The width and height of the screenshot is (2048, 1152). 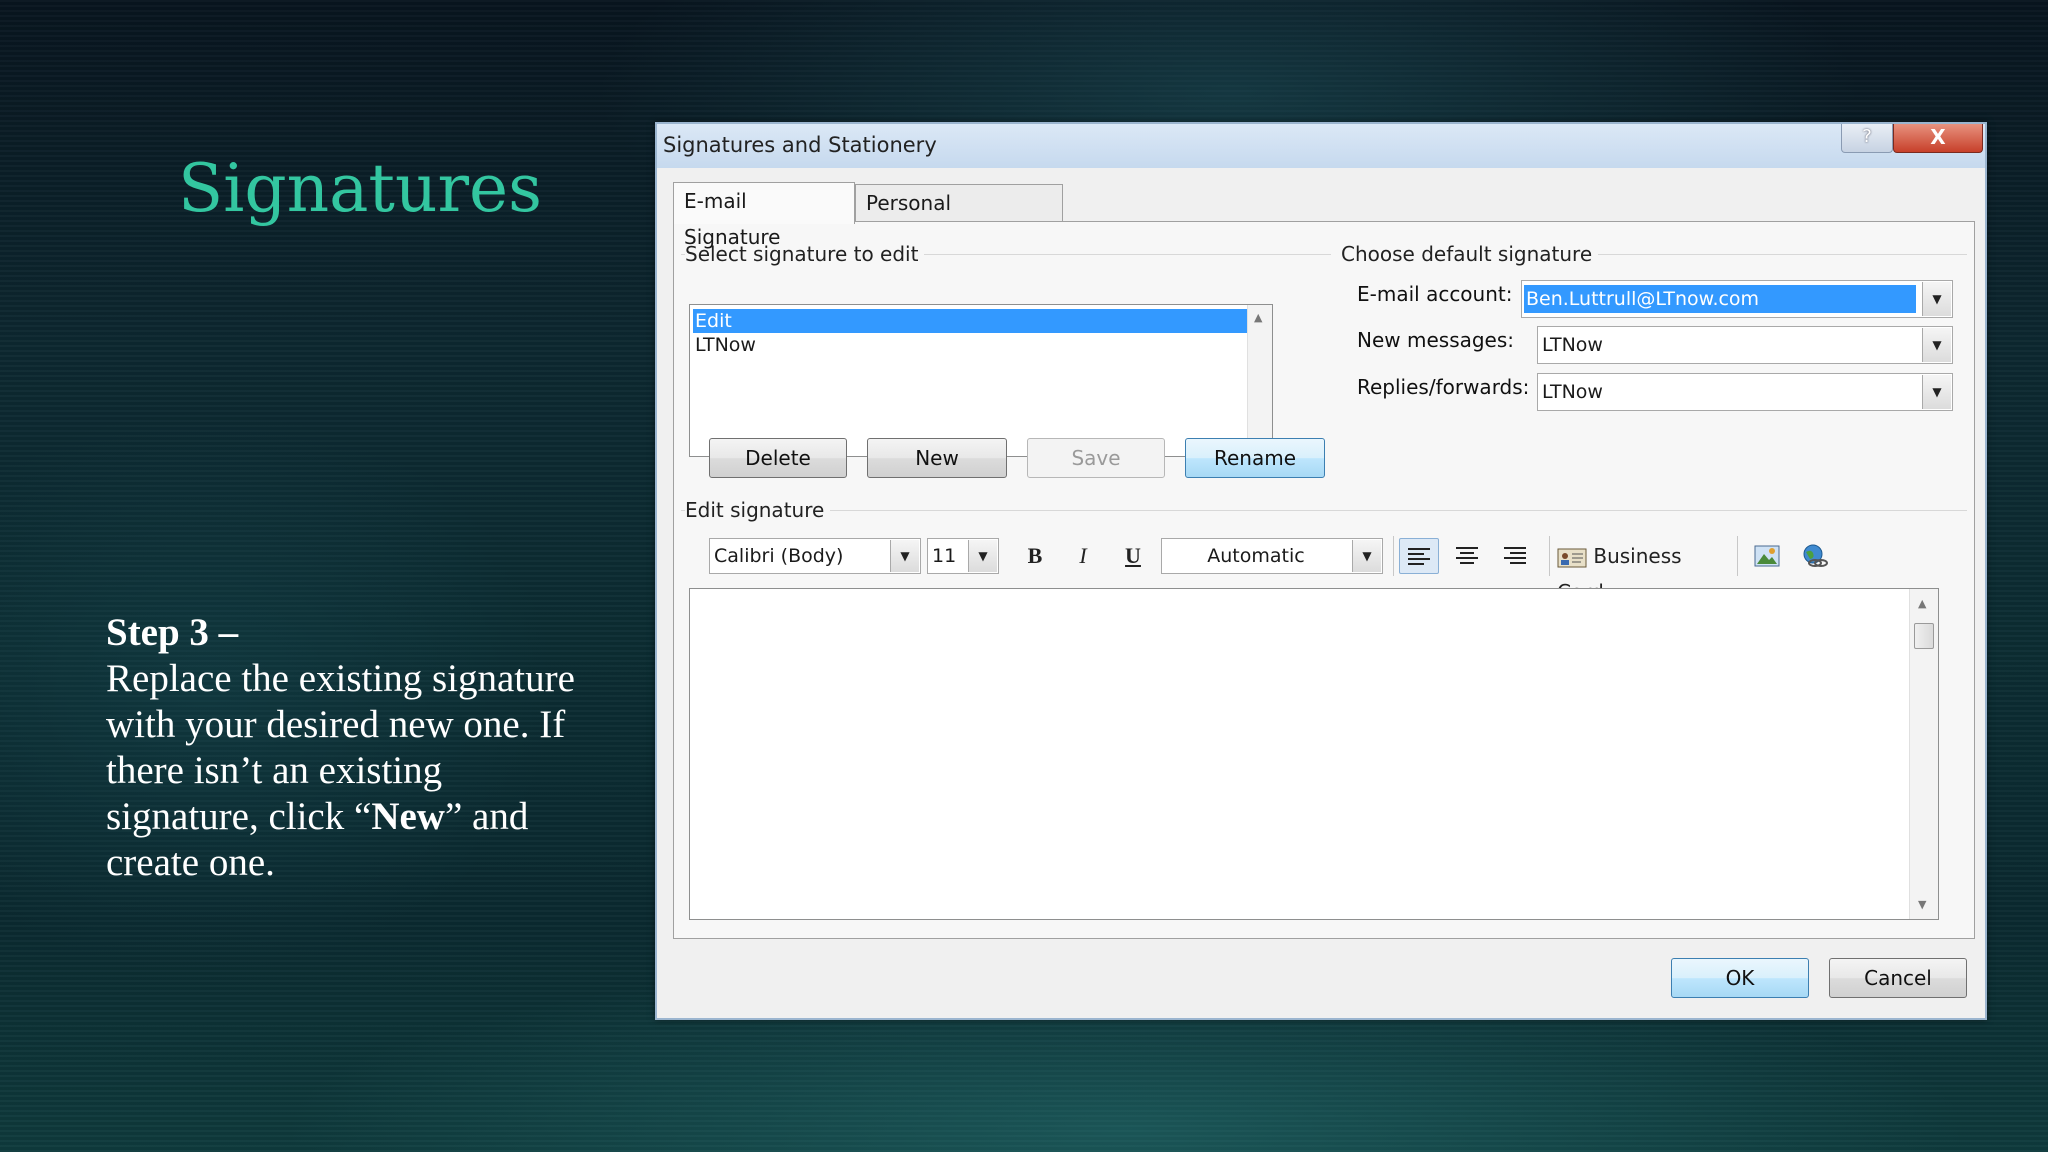 What do you see at coordinates (1255, 458) in the screenshot?
I see `rename-button: Rename` at bounding box center [1255, 458].